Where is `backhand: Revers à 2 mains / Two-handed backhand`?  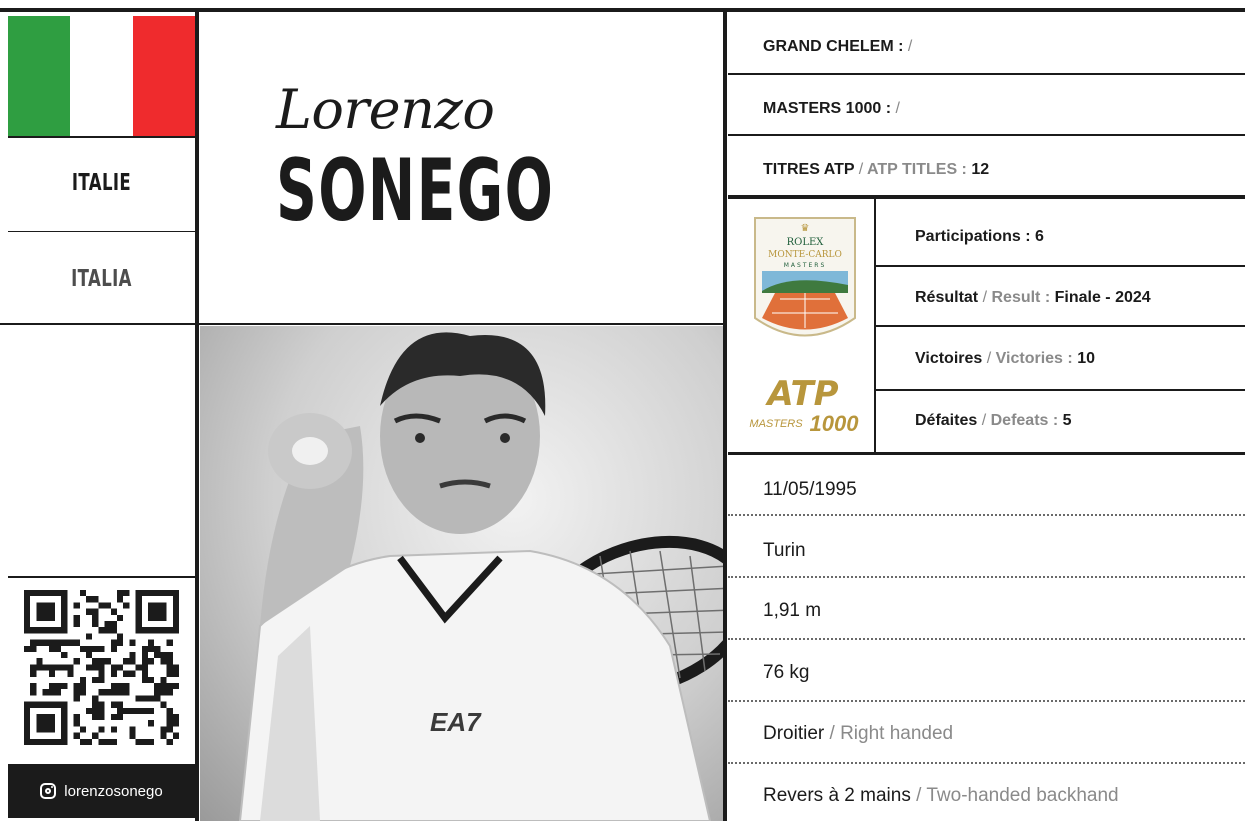 backhand: Revers à 2 mains / Two-handed backhand is located at coordinates (941, 796).